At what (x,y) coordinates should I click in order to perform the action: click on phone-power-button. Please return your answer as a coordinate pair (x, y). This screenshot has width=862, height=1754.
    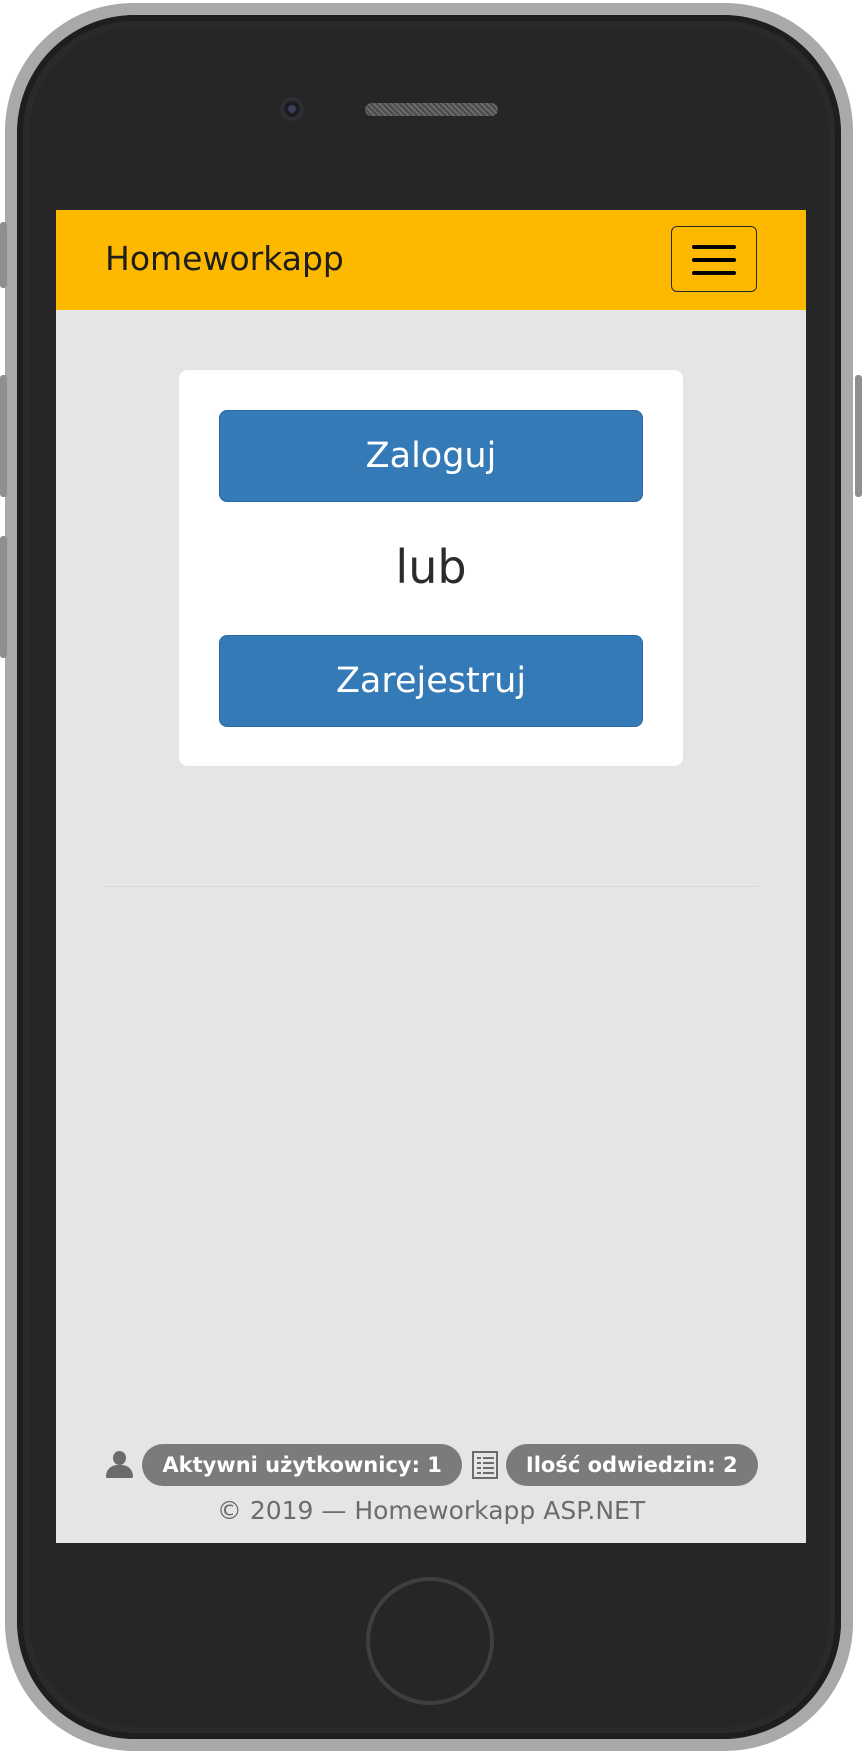
    Looking at the image, I should click on (858, 436).